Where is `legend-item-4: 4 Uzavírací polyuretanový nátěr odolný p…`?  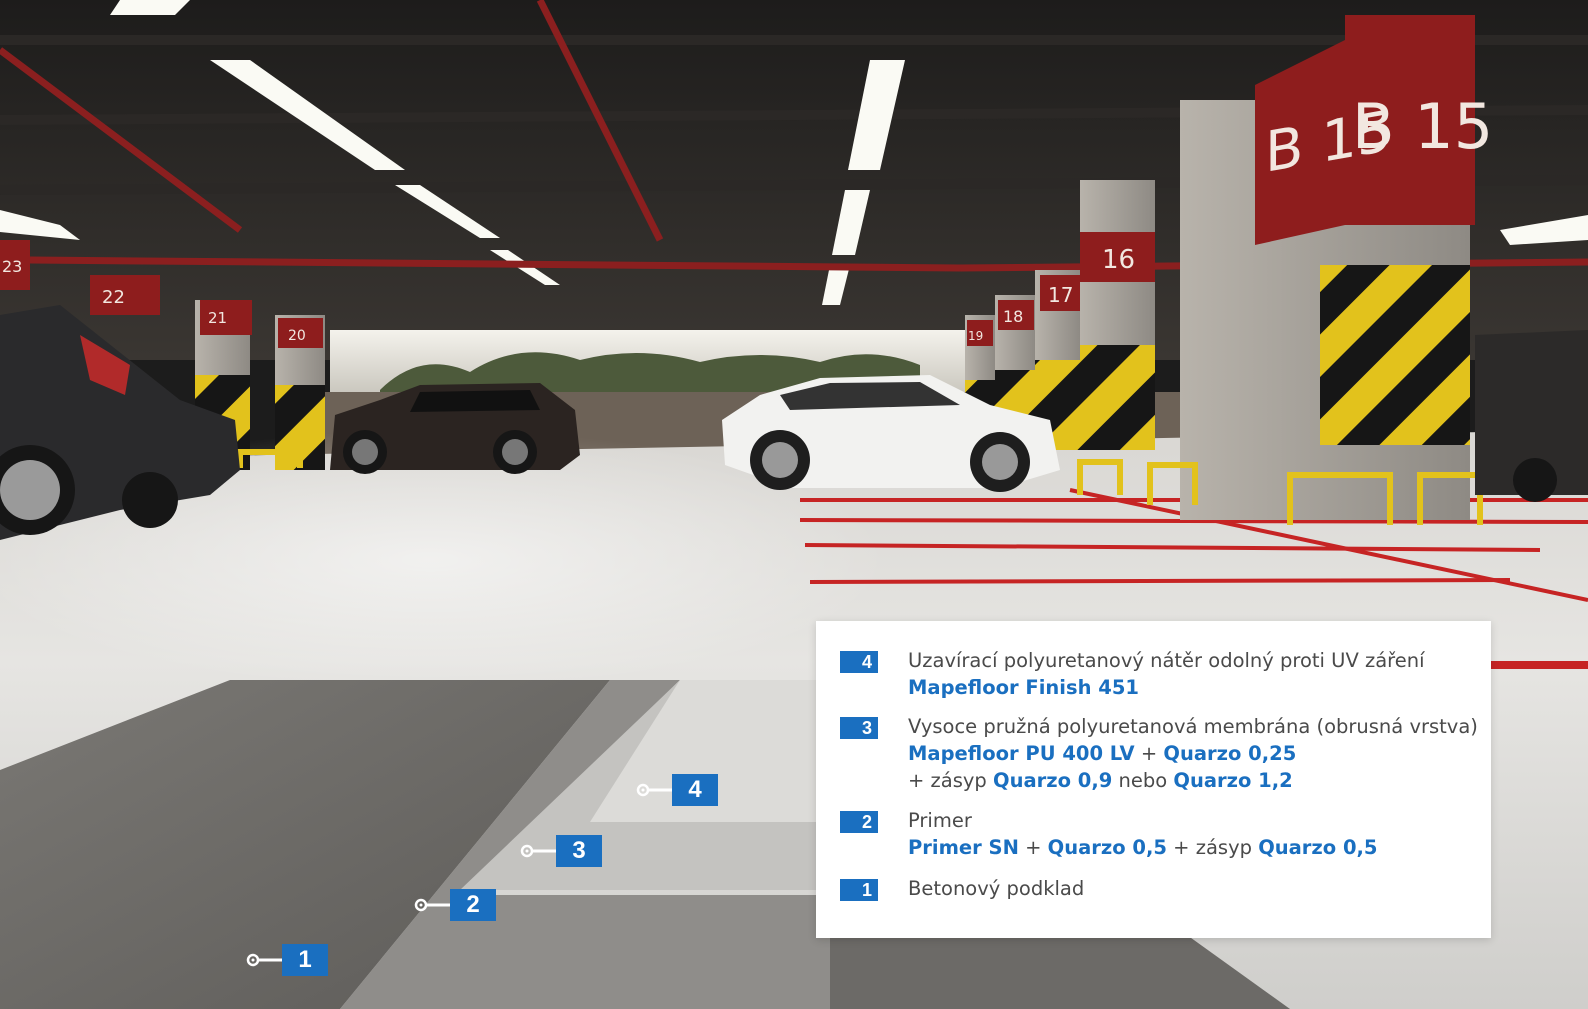 legend-item-4: 4 Uzavírací polyuretanový nátěr odolný p… is located at coordinates (1159, 674).